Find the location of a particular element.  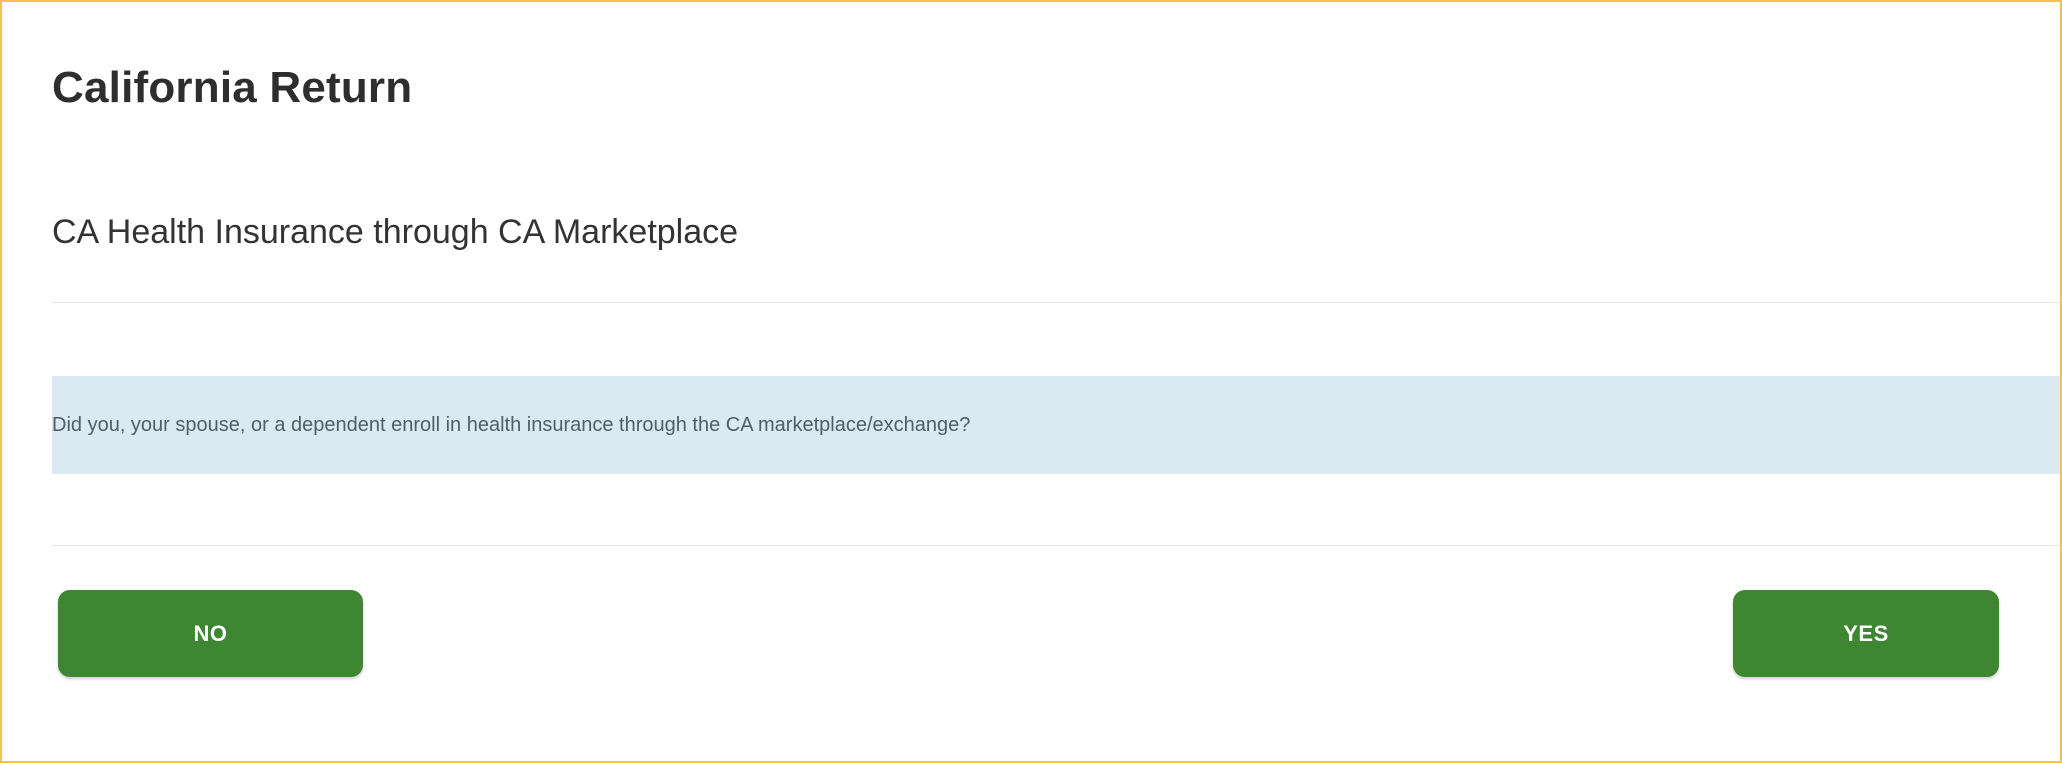

yes-button: YES is located at coordinates (1866, 633).